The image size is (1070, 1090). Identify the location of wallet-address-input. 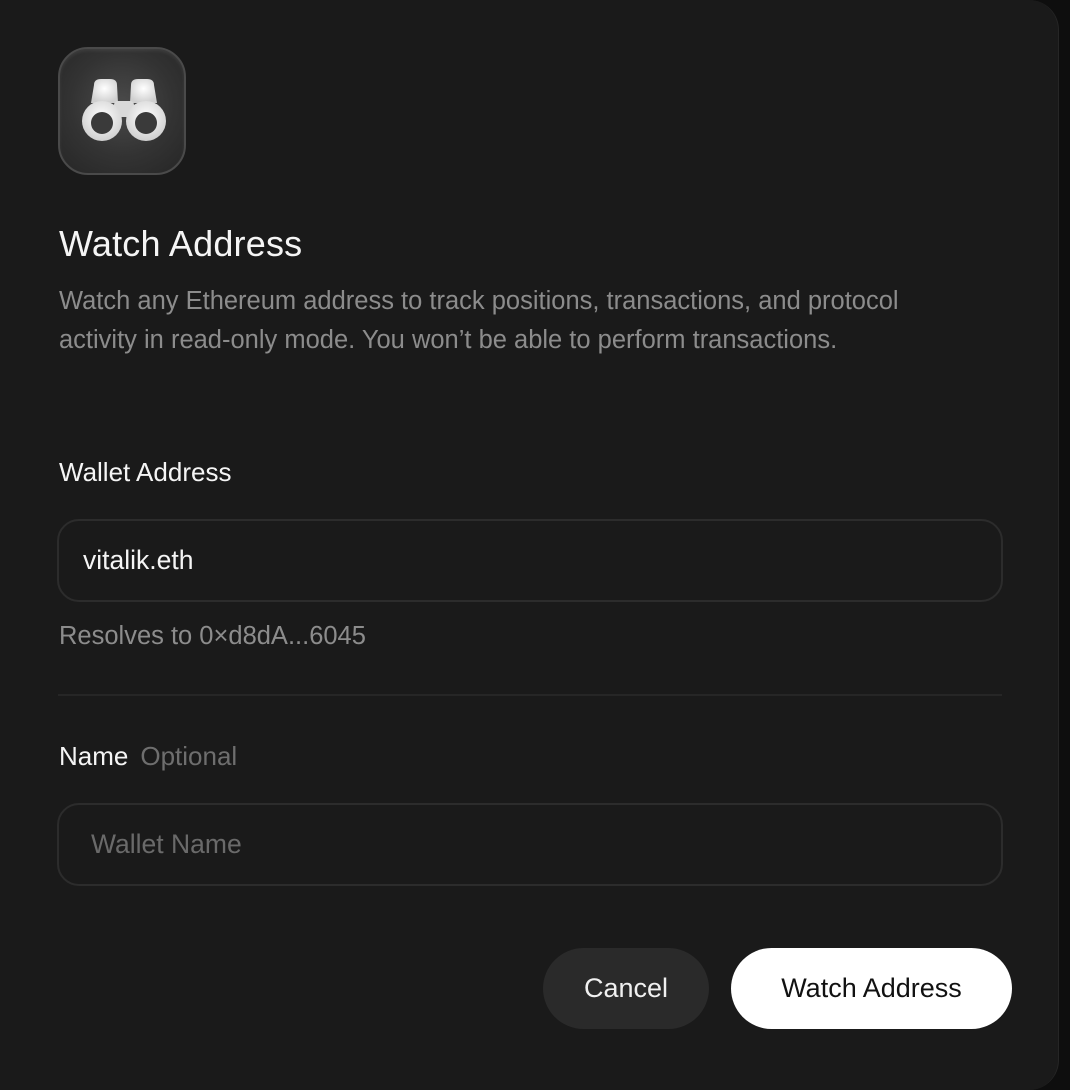
(530, 560).